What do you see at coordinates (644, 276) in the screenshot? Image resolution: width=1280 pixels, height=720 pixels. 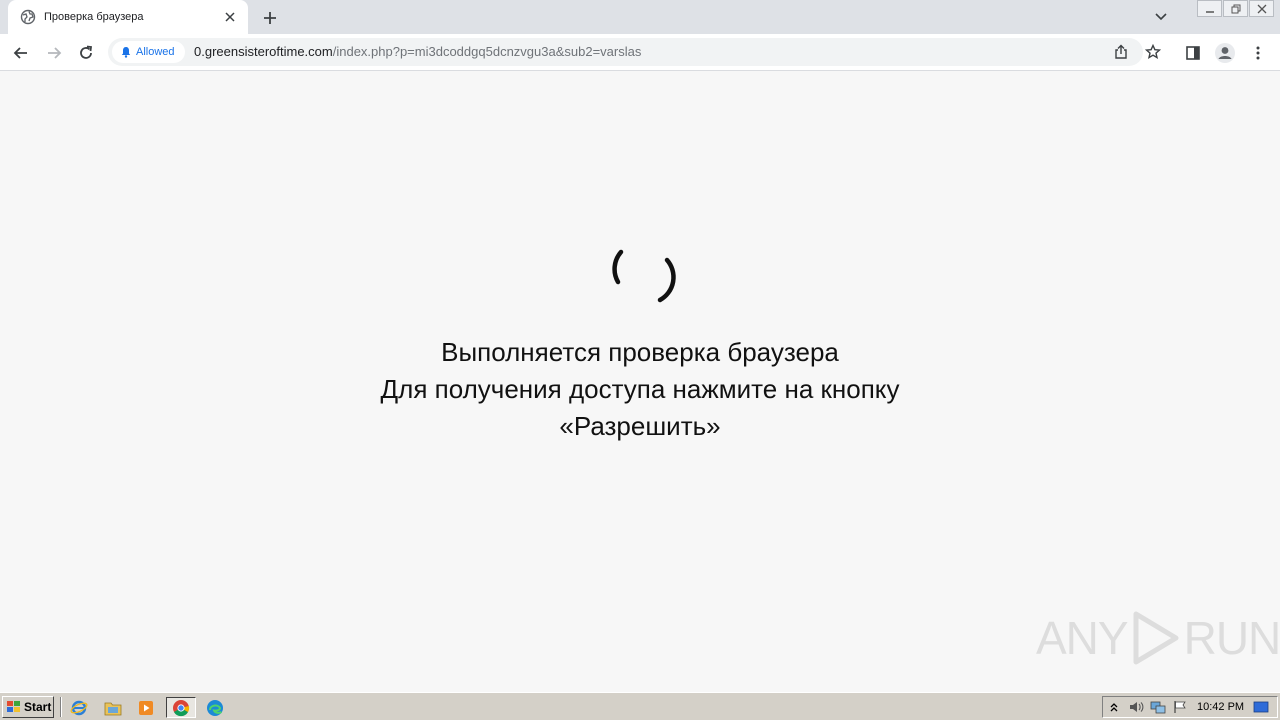 I see `loading-spinner-icon` at bounding box center [644, 276].